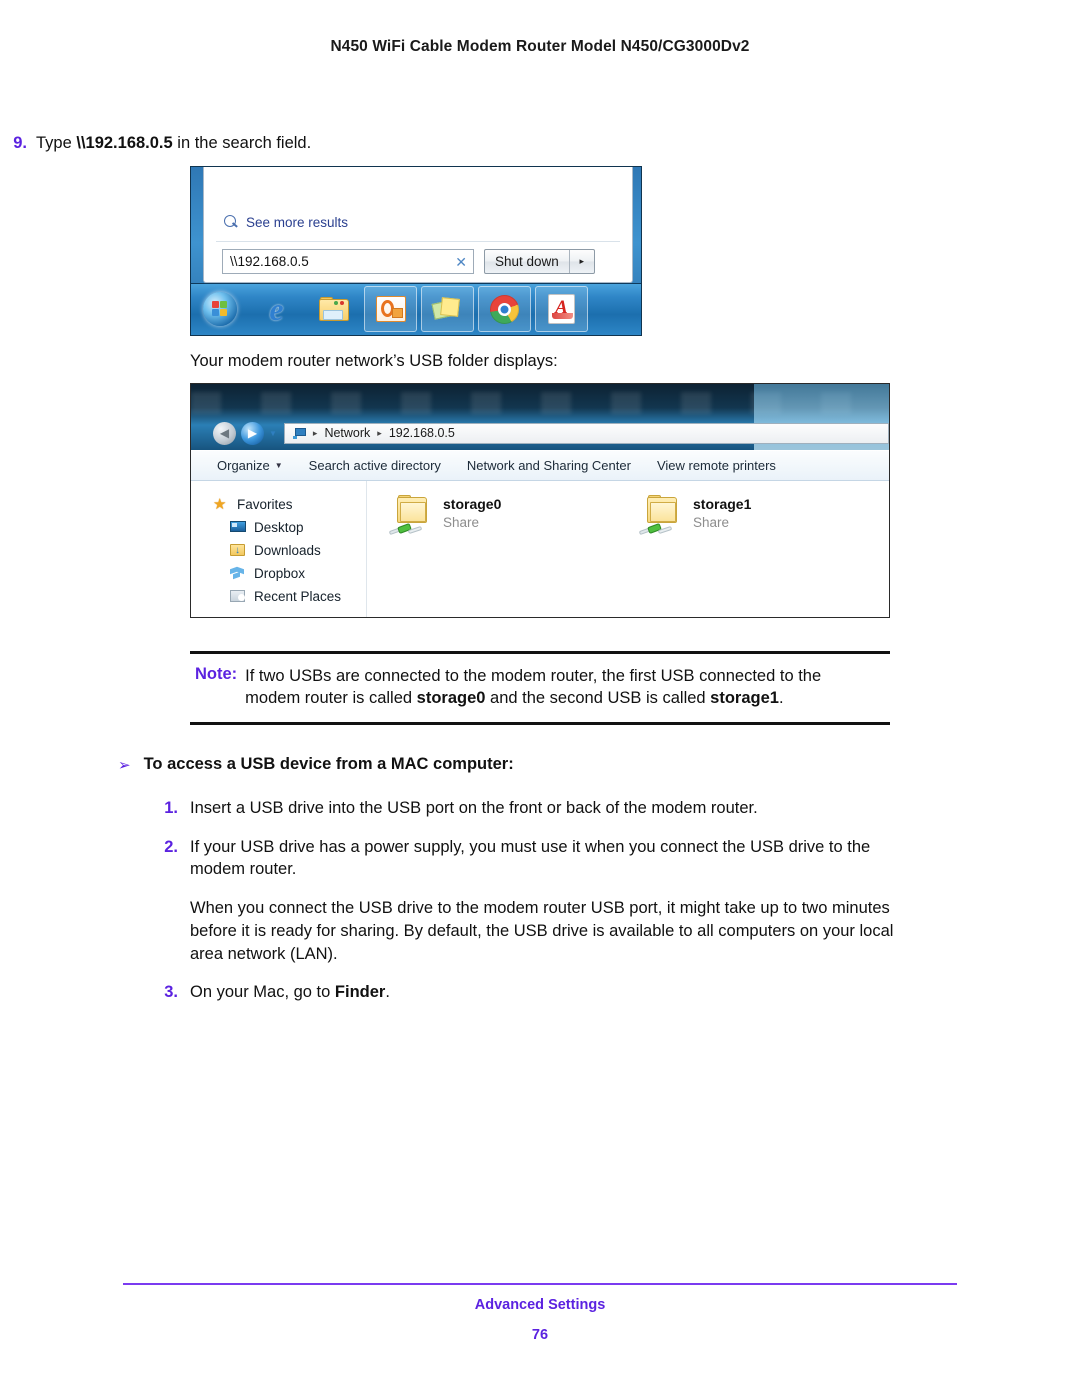 This screenshot has width=1080, height=1397. I want to click on sticky-notes-icon, so click(447, 309).